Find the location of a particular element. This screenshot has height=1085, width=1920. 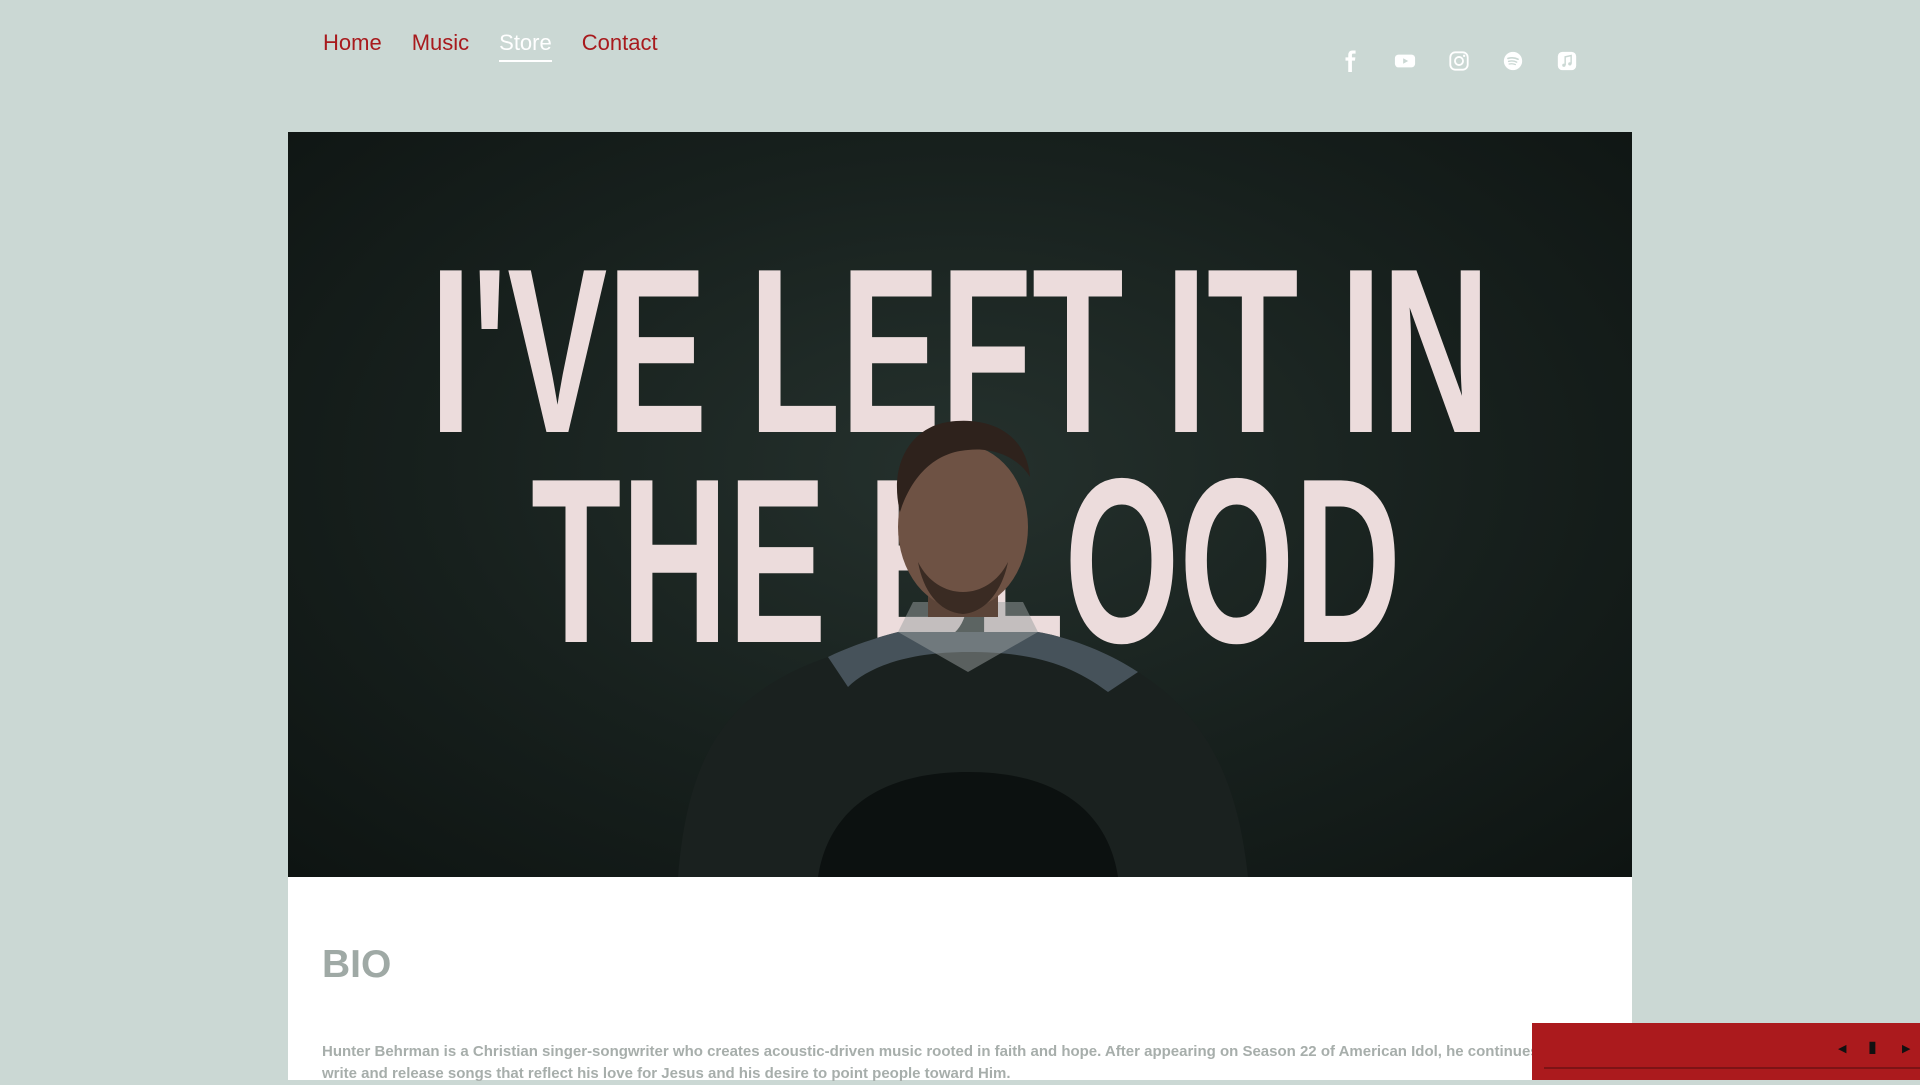

youtube-icon is located at coordinates (1405, 61).